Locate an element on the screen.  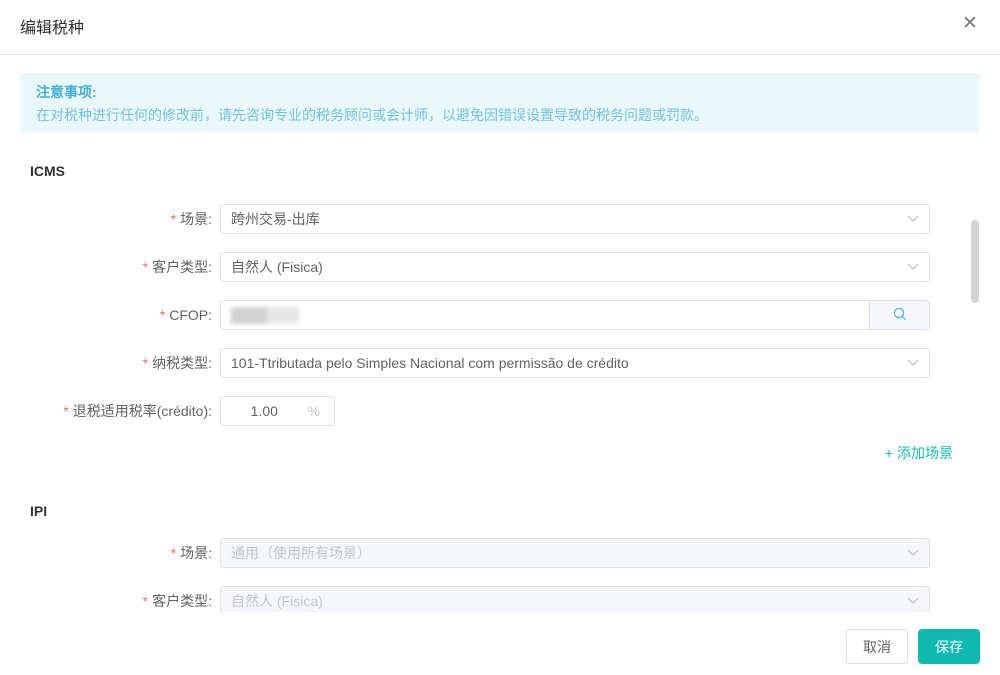
scrollbar-thumb is located at coordinates (975, 261).